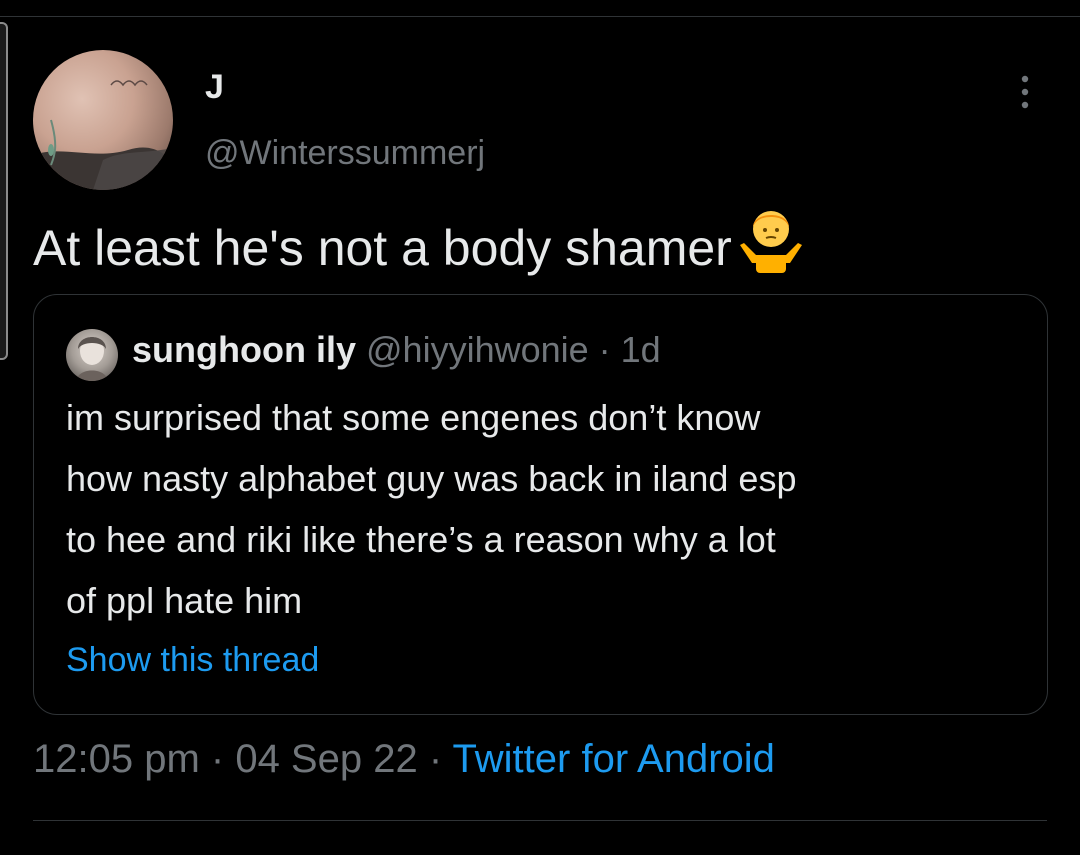 Image resolution: width=1080 pixels, height=855 pixels. I want to click on author-avatar, so click(103, 120).